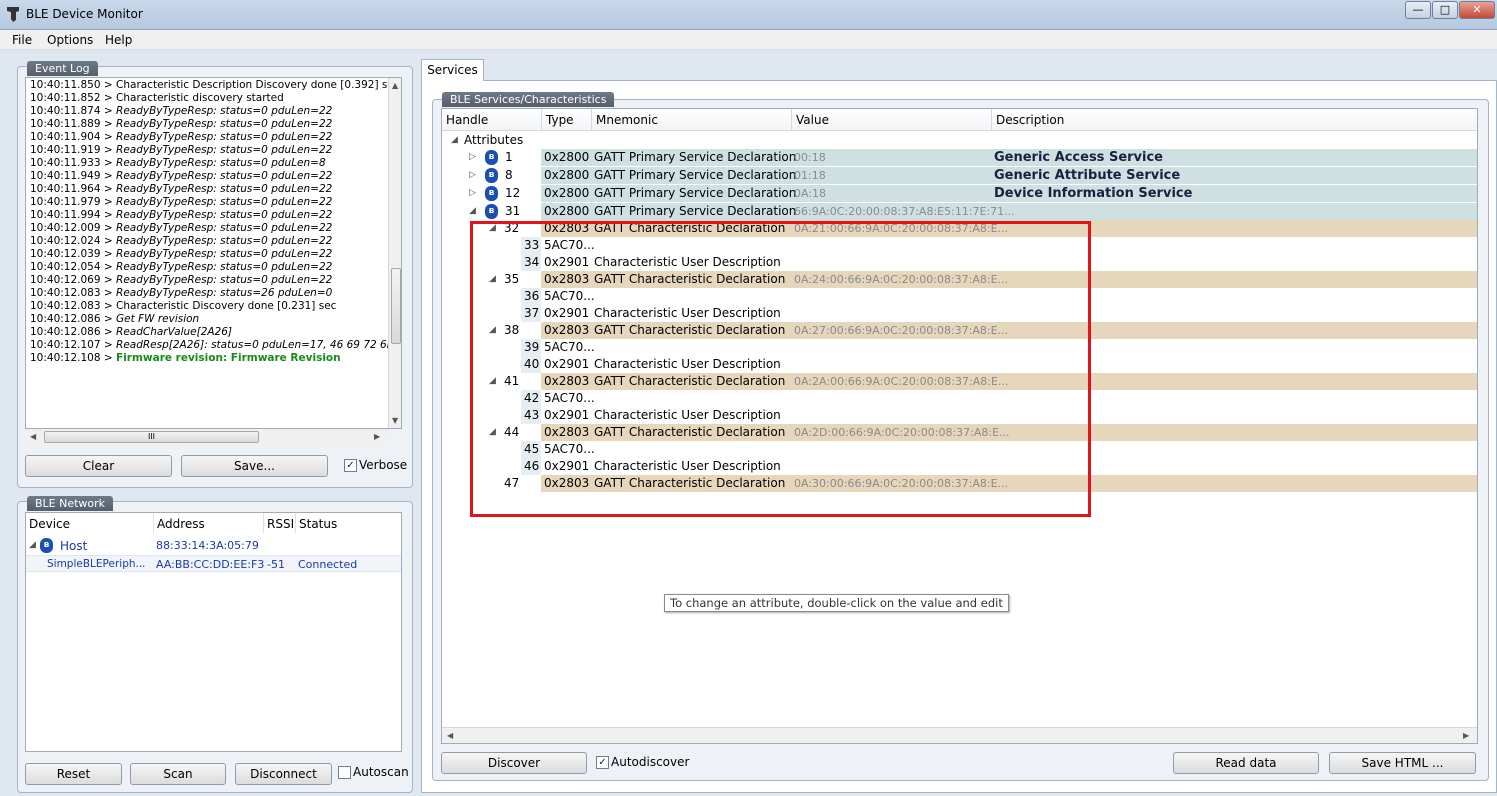 Image resolution: width=1497 pixels, height=796 pixels. I want to click on collapse-root-icon: ◢, so click(454, 140).